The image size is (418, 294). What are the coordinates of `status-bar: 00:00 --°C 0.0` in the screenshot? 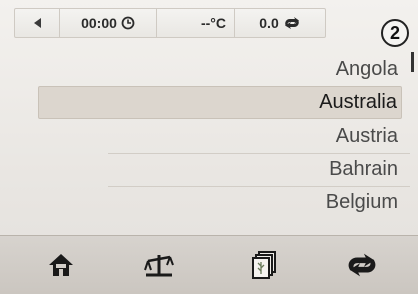 It's located at (170, 23).